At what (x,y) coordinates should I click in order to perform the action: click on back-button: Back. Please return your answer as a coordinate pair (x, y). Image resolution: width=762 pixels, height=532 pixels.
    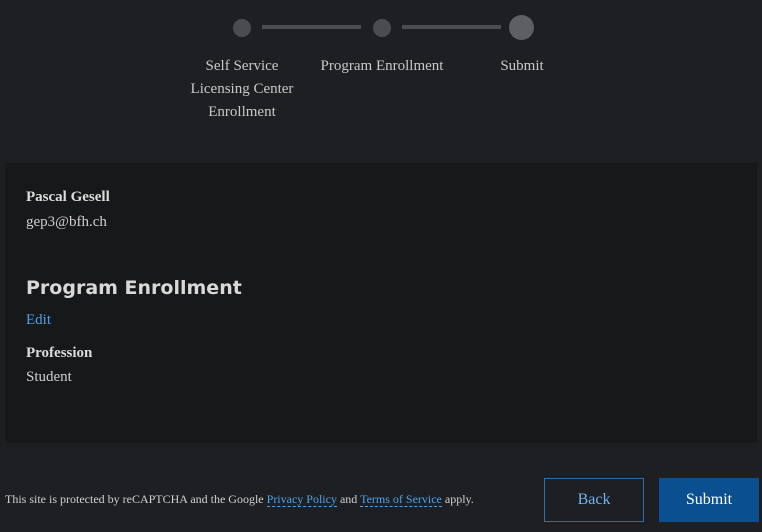
    Looking at the image, I should click on (594, 500).